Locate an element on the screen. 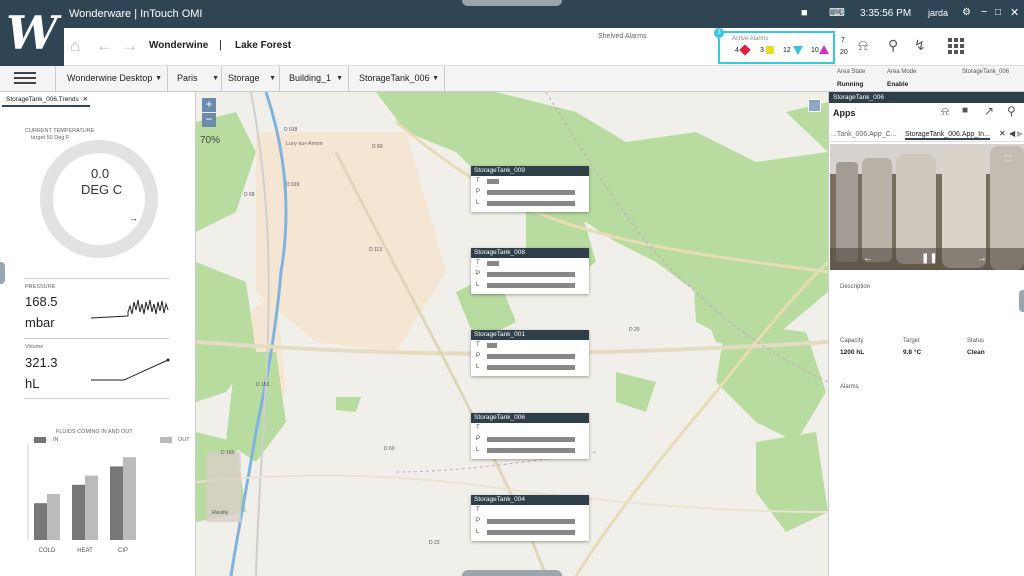 The height and width of the screenshot is (576, 1024). place-label: Lury-sur-Arnon is located at coordinates (304, 144).